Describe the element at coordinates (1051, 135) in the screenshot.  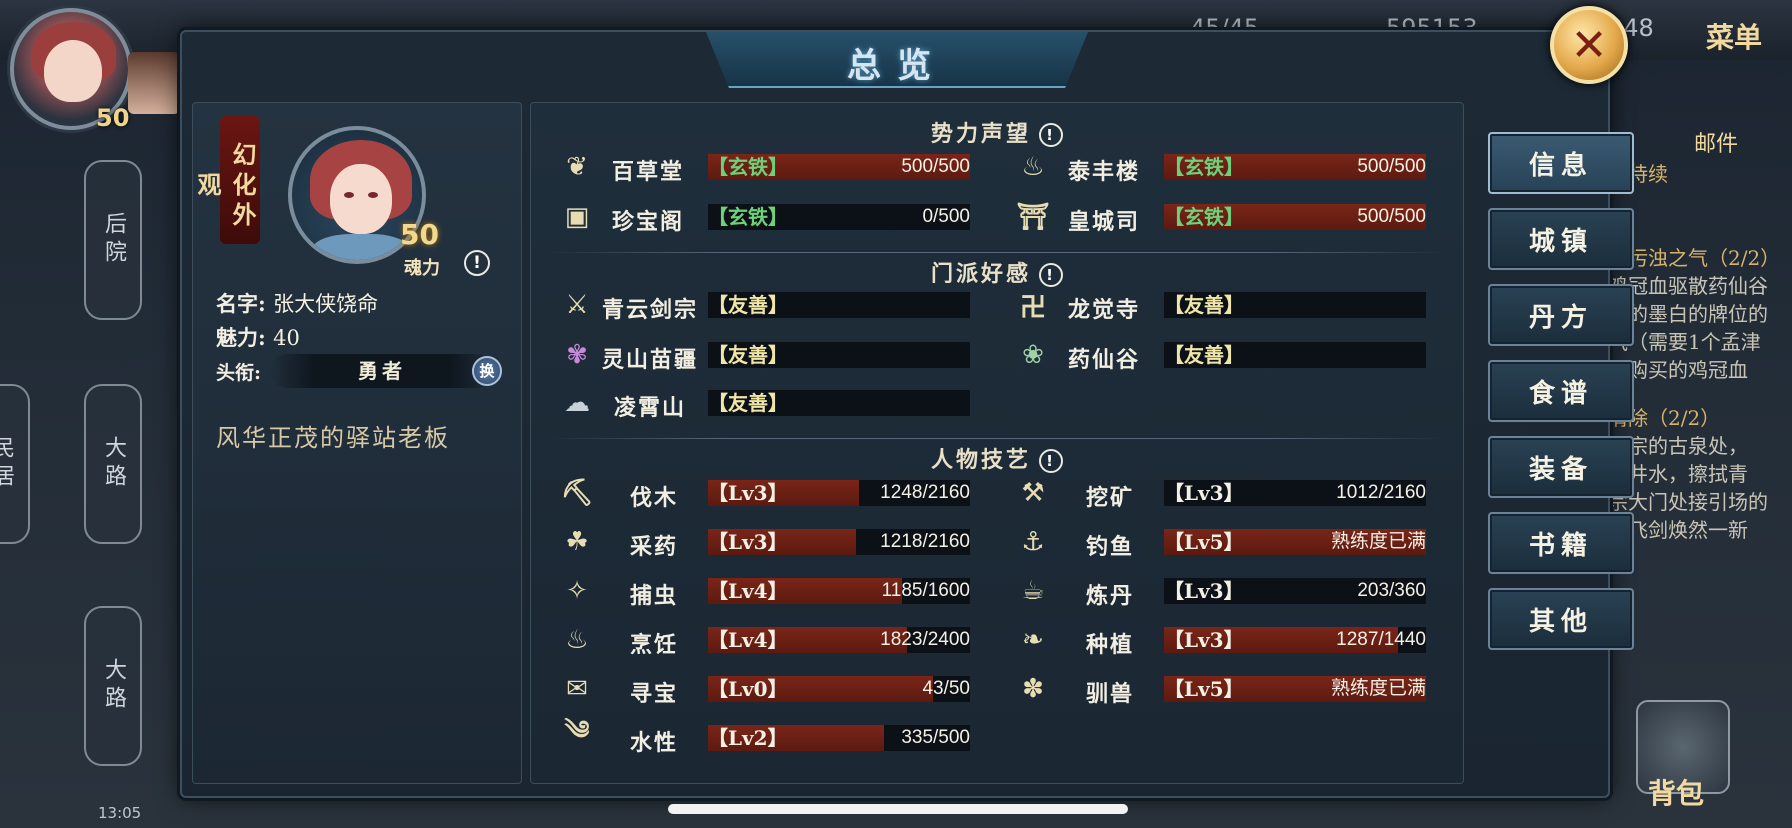
I see `reputation-info-icon: !` at that location.